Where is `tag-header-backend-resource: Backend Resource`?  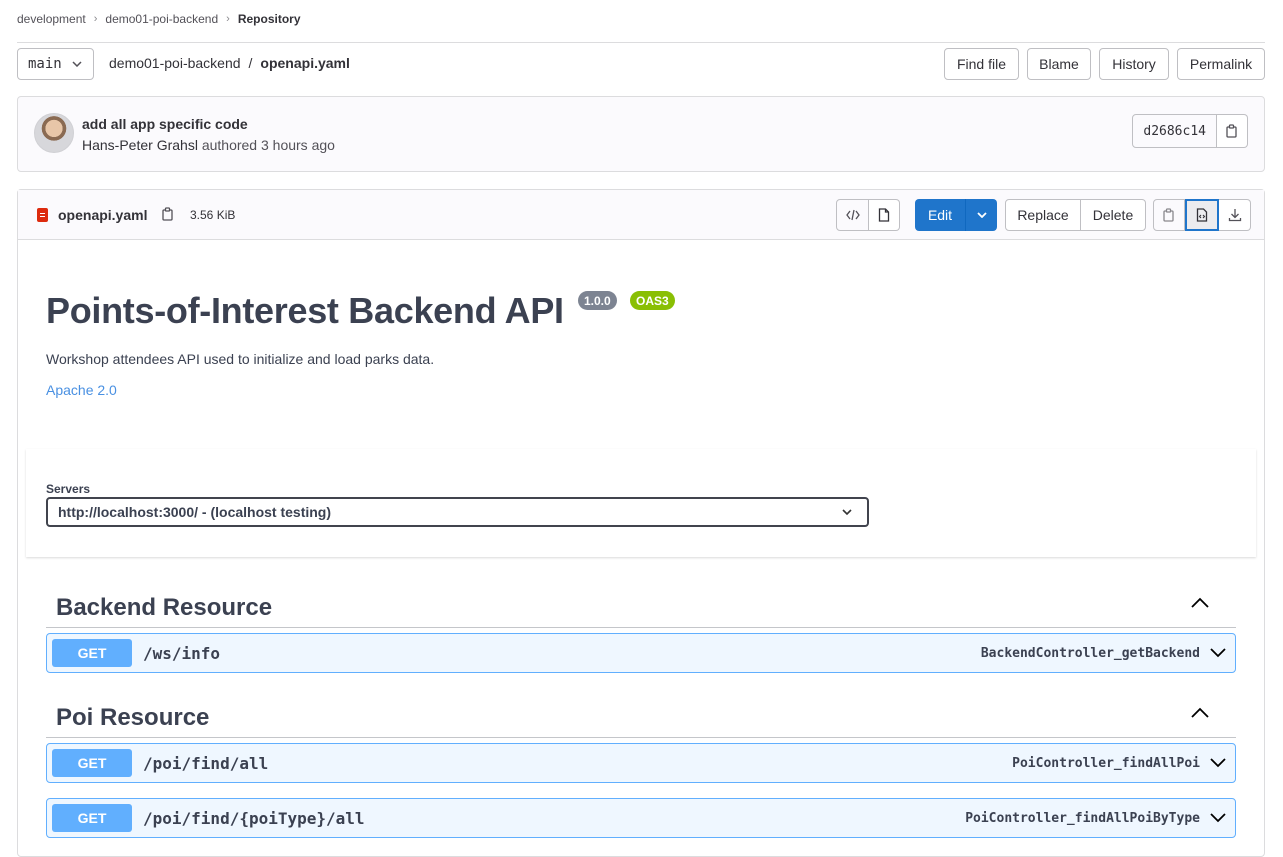 tag-header-backend-resource: Backend Resource is located at coordinates (641, 606).